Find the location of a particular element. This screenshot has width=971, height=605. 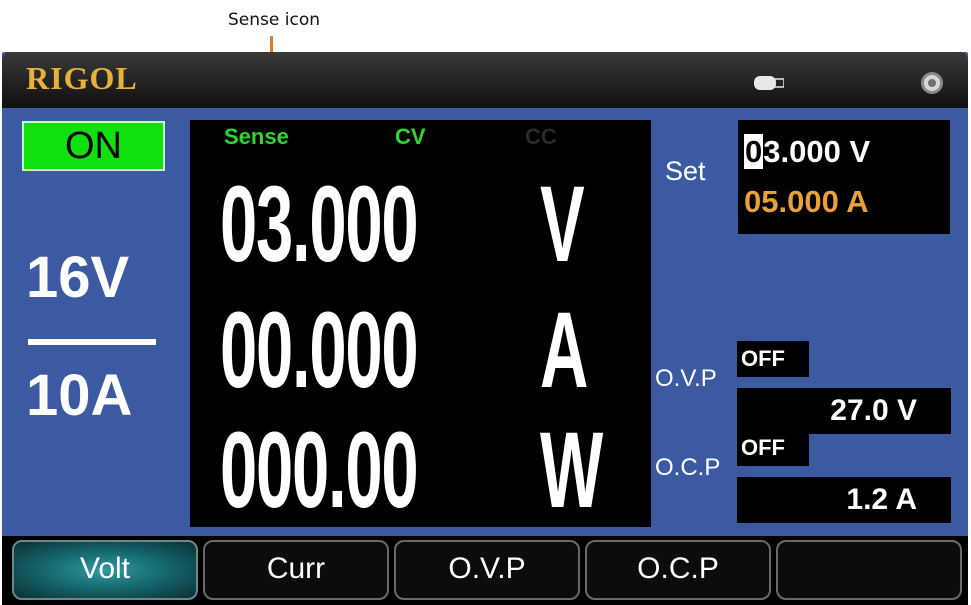

softkey-ovp: O.V.P is located at coordinates (487, 570).